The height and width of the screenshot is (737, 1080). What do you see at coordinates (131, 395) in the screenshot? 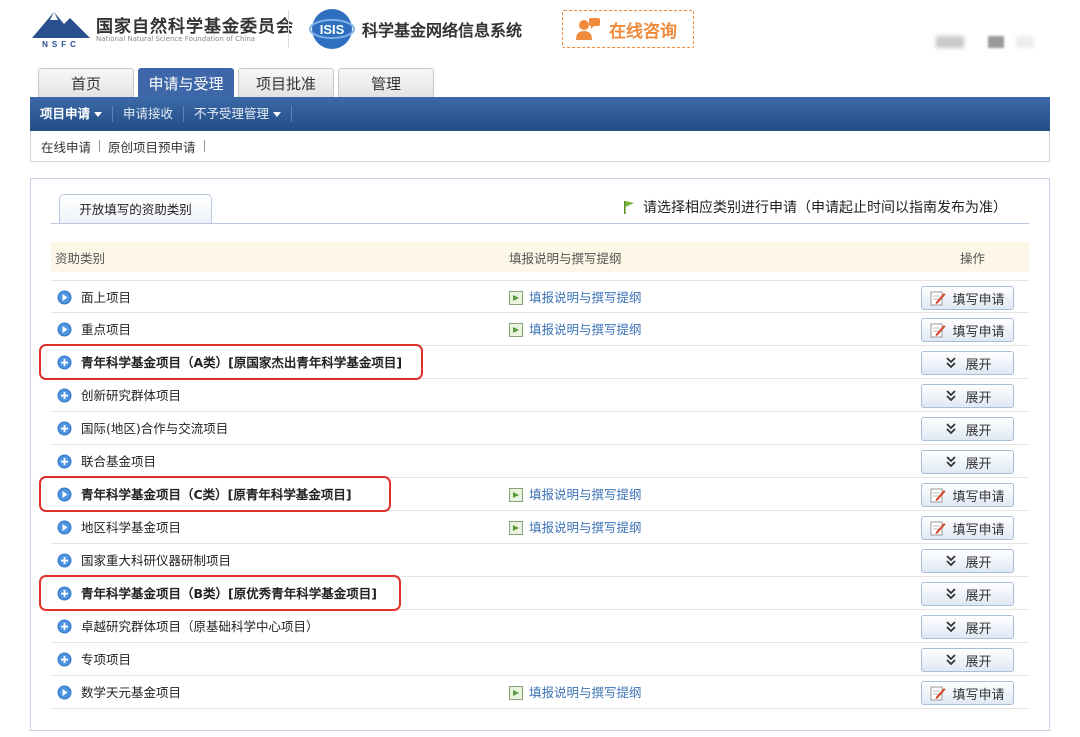
I see `category-name: 创新研究群体项目` at bounding box center [131, 395].